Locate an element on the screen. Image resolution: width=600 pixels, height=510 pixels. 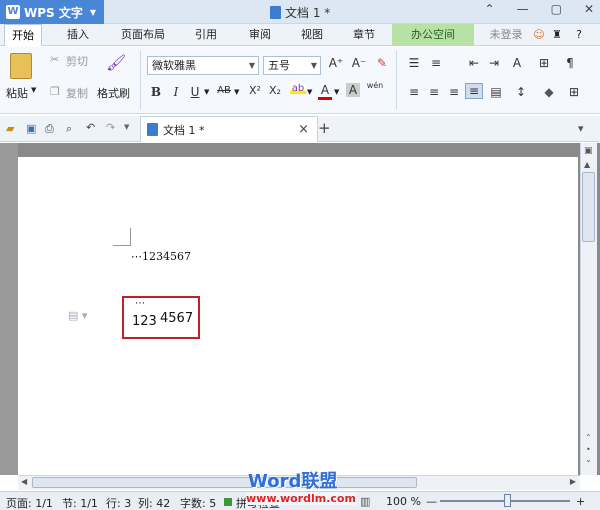
strikethrough-button: AB is located at coordinates (224, 90).